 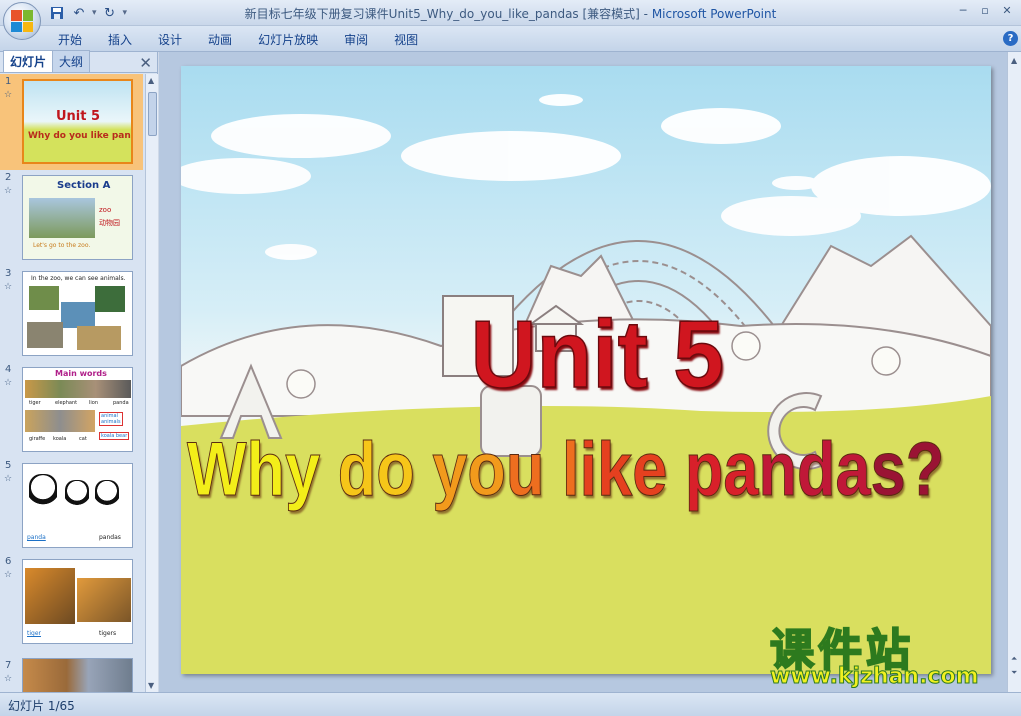 What do you see at coordinates (597, 355) in the screenshot?
I see `slide-title: Unit 5` at bounding box center [597, 355].